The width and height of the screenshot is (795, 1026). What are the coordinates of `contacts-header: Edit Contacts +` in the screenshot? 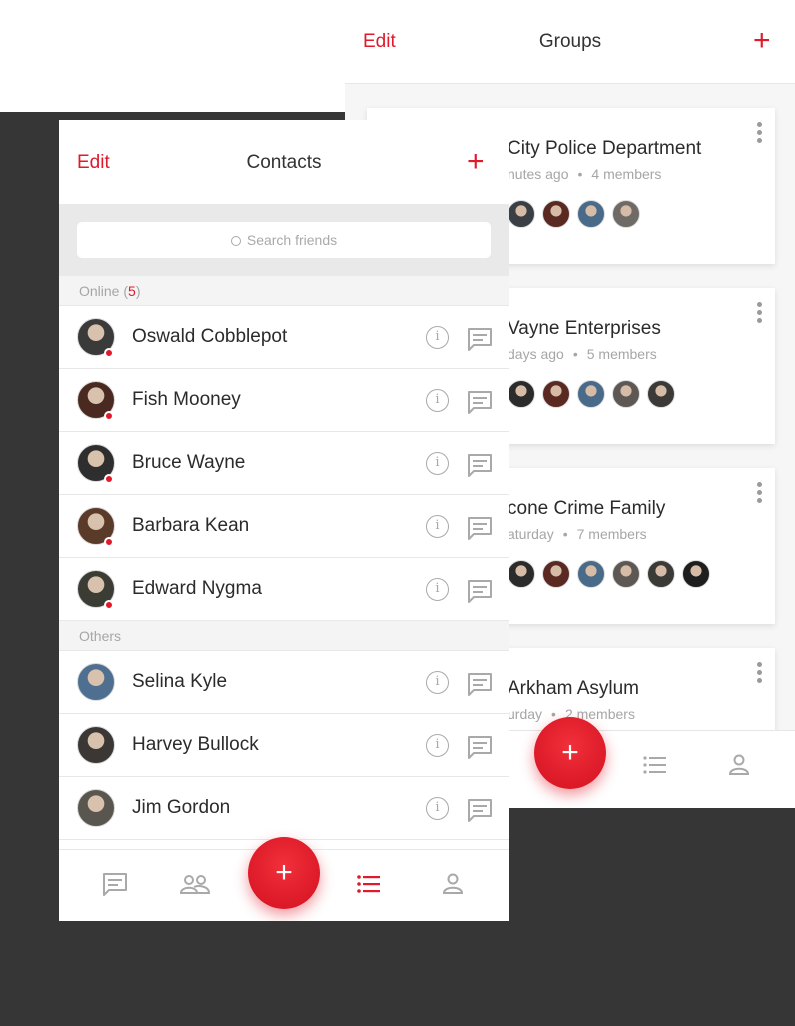 It's located at (284, 162).